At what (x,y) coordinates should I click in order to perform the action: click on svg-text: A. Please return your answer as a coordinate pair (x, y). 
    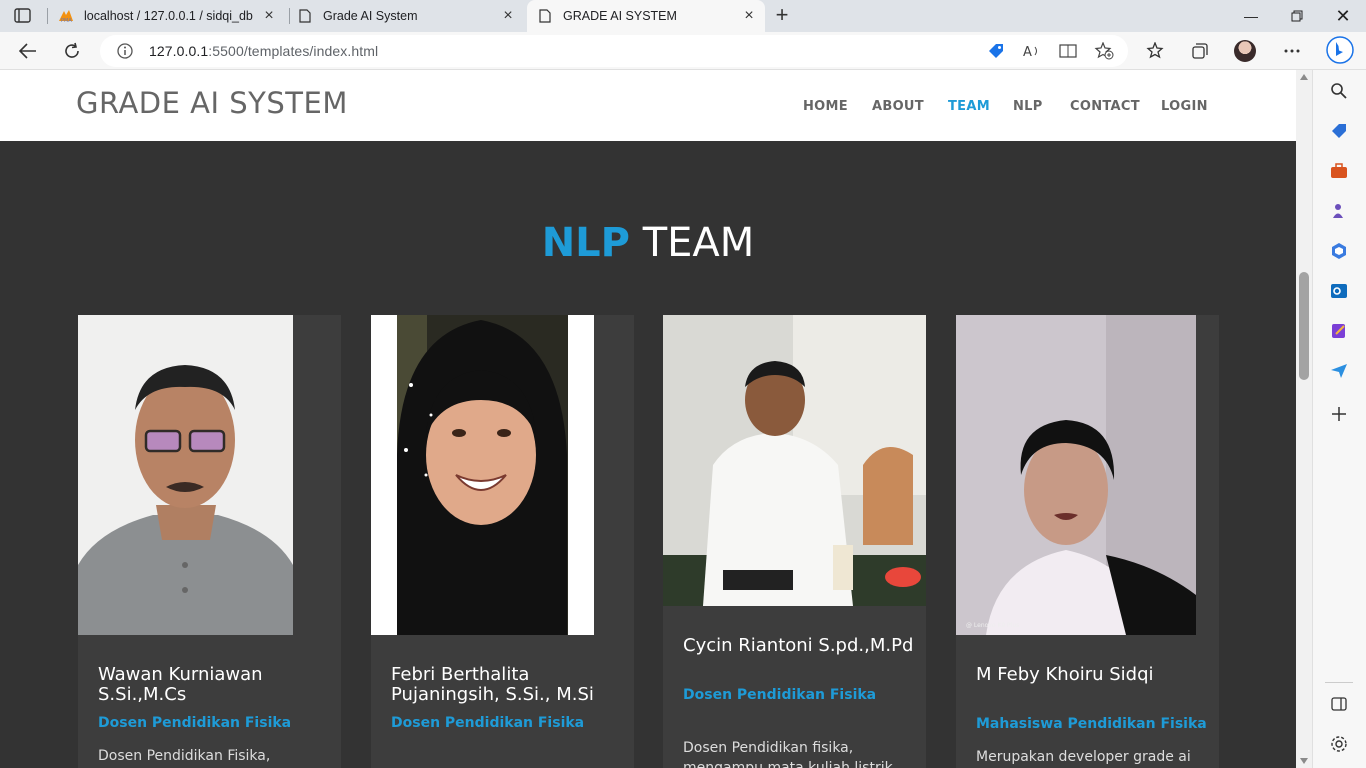
    Looking at the image, I should click on (1027, 52).